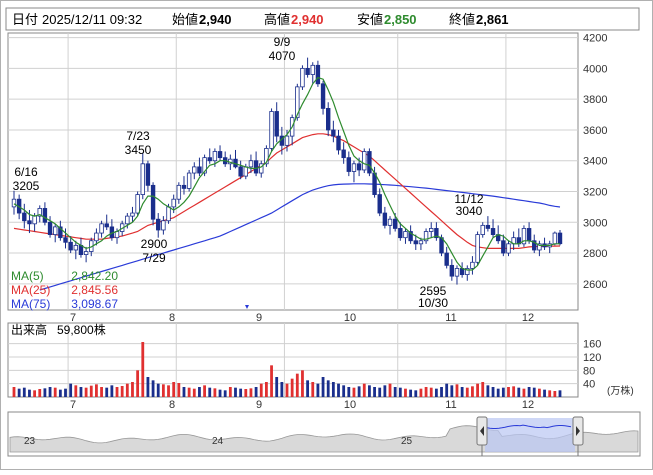 Image resolution: width=653 pixels, height=475 pixels. Describe the element at coordinates (30, 304) in the screenshot. I see `ma-legend-label: MA(75)` at that location.